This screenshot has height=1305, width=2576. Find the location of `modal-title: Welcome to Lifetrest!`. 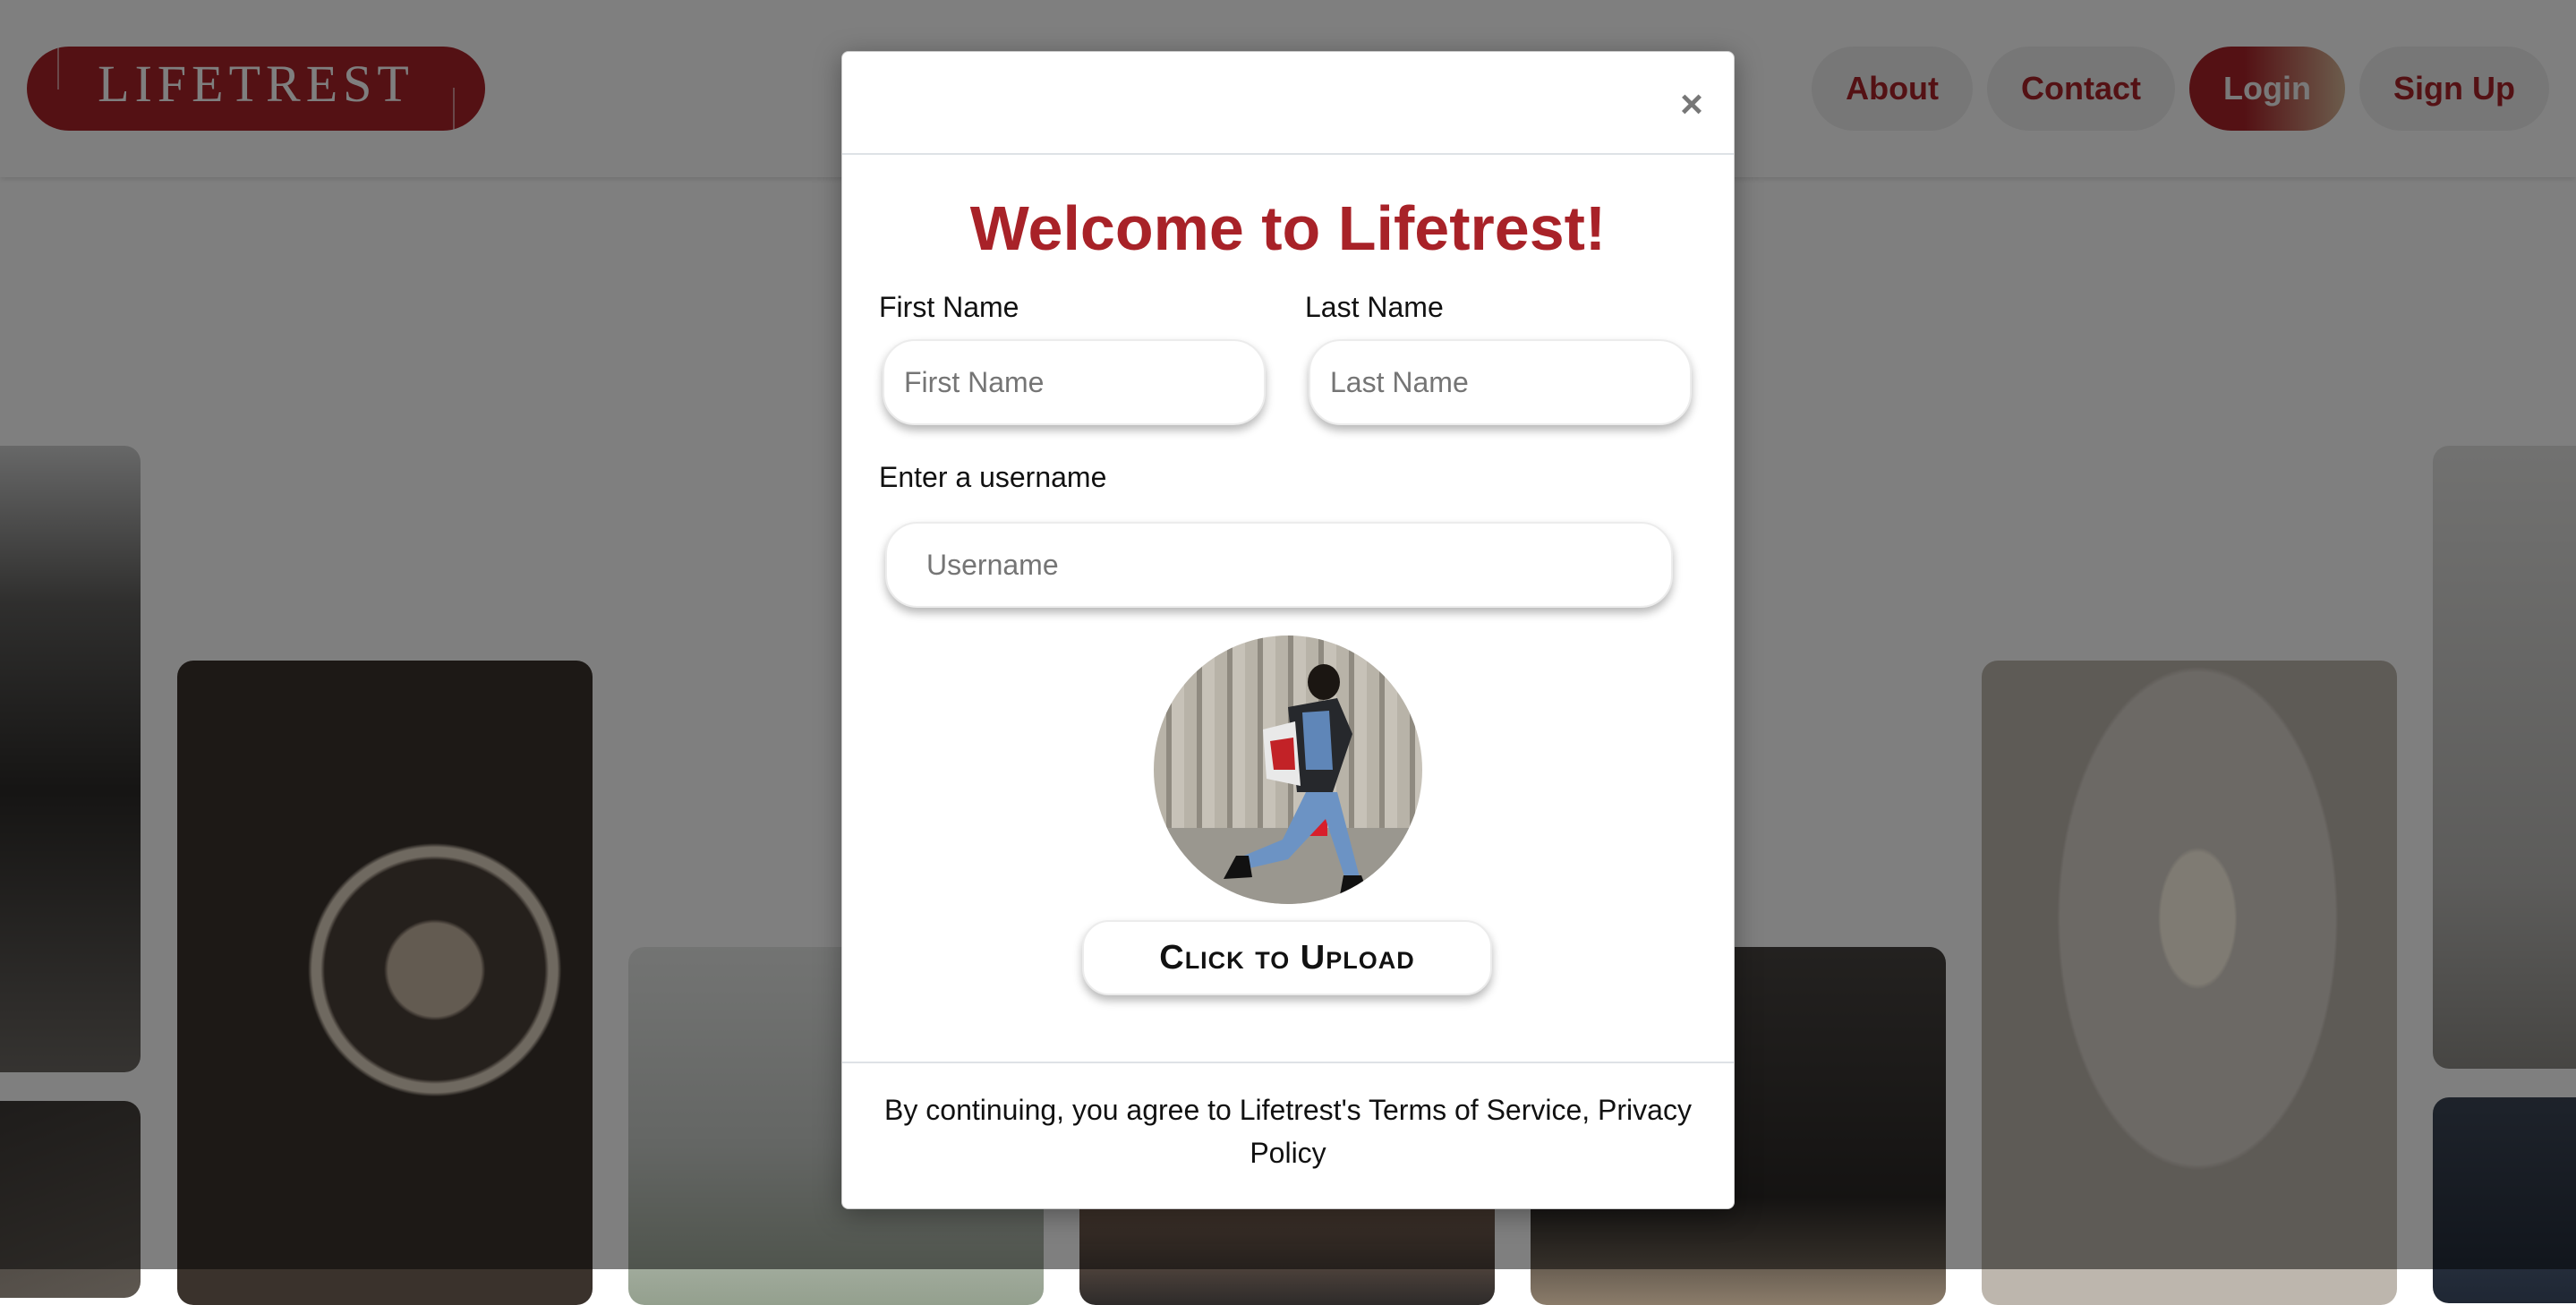

modal-title: Welcome to Lifetrest! is located at coordinates (1288, 228).